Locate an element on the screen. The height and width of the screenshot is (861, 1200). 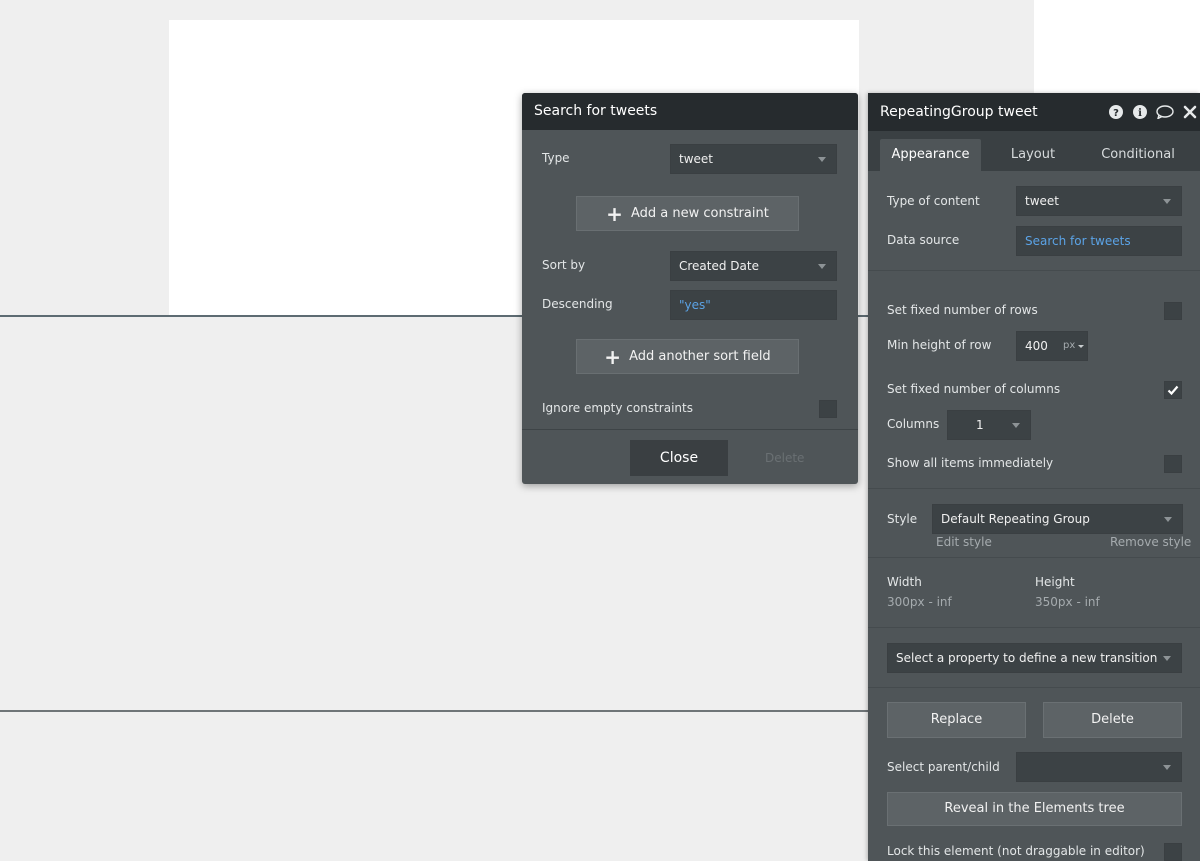
add-sort-field-button: + Add another sort field is located at coordinates (687, 356).